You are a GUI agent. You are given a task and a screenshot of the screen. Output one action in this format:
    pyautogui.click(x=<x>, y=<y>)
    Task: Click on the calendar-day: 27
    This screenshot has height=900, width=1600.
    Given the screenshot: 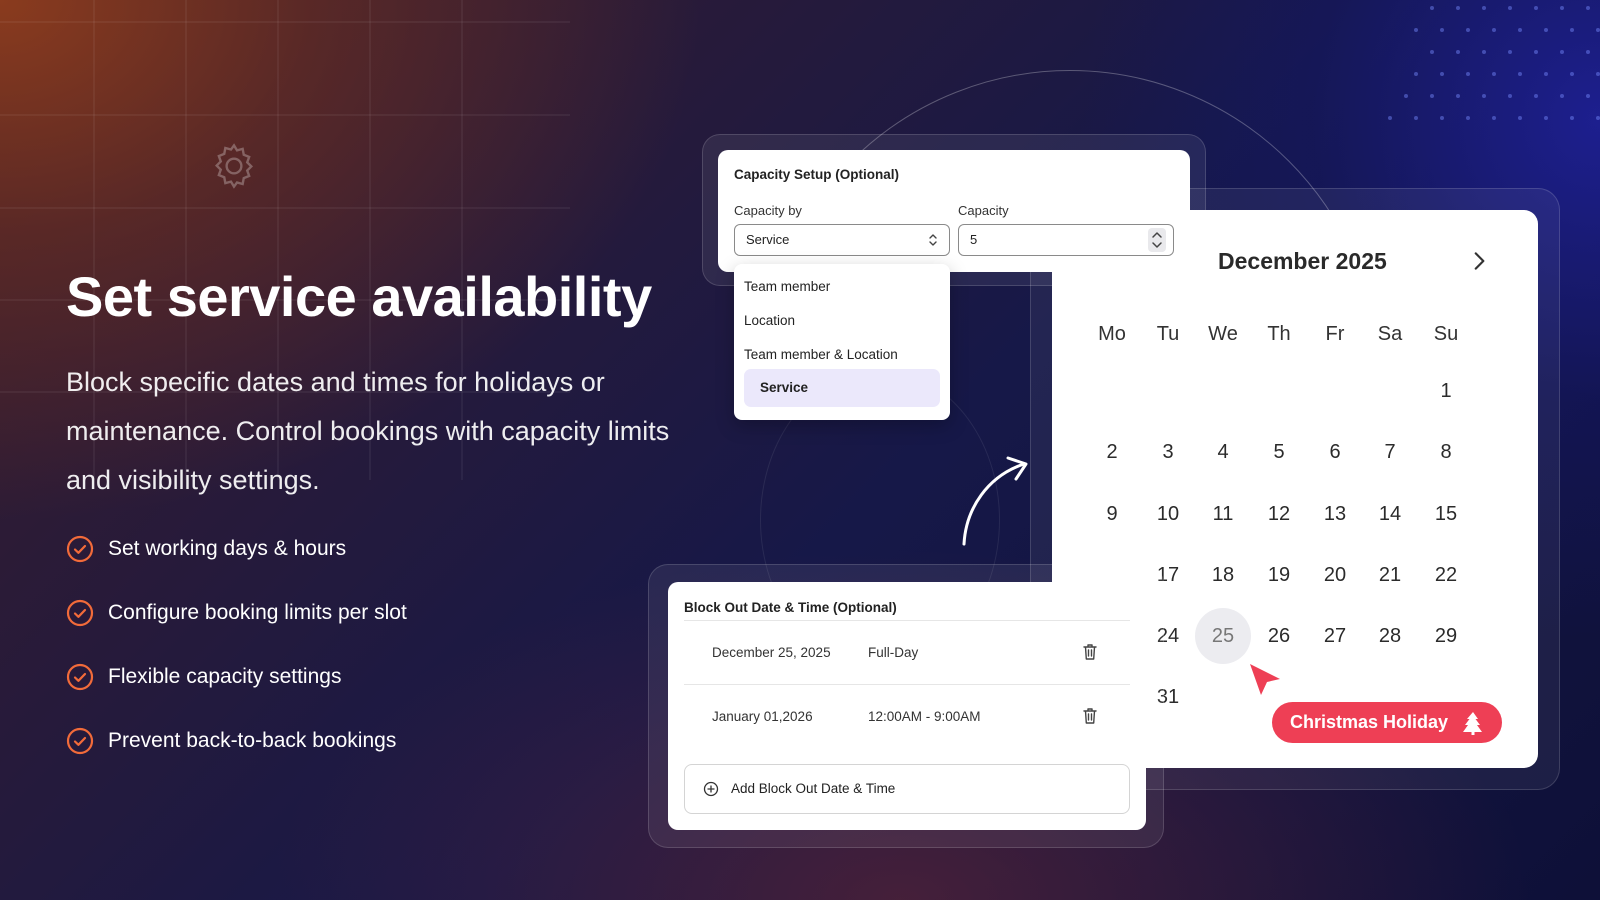 What is the action you would take?
    pyautogui.click(x=1335, y=636)
    